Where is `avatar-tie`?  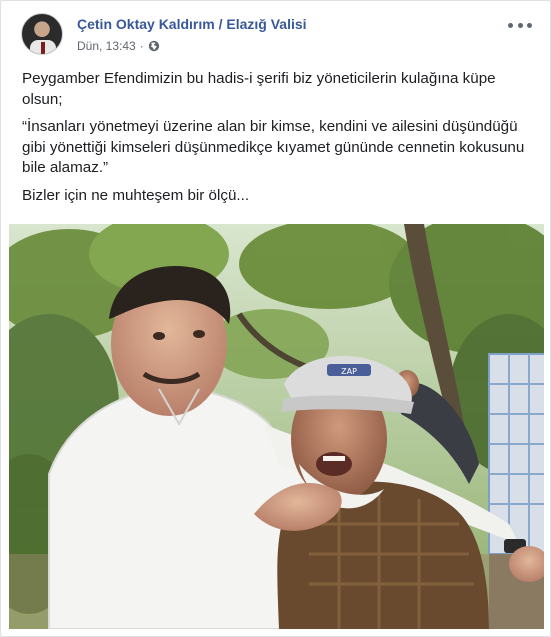
avatar-tie is located at coordinates (43, 48).